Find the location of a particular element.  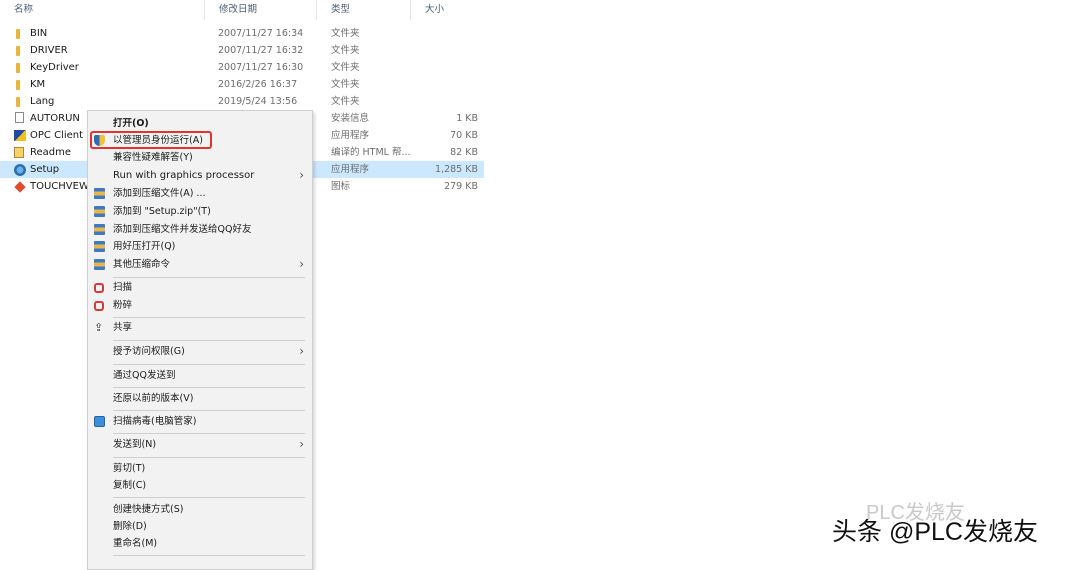

menu-item-send-to: 发送到(N) › is located at coordinates (200, 444).